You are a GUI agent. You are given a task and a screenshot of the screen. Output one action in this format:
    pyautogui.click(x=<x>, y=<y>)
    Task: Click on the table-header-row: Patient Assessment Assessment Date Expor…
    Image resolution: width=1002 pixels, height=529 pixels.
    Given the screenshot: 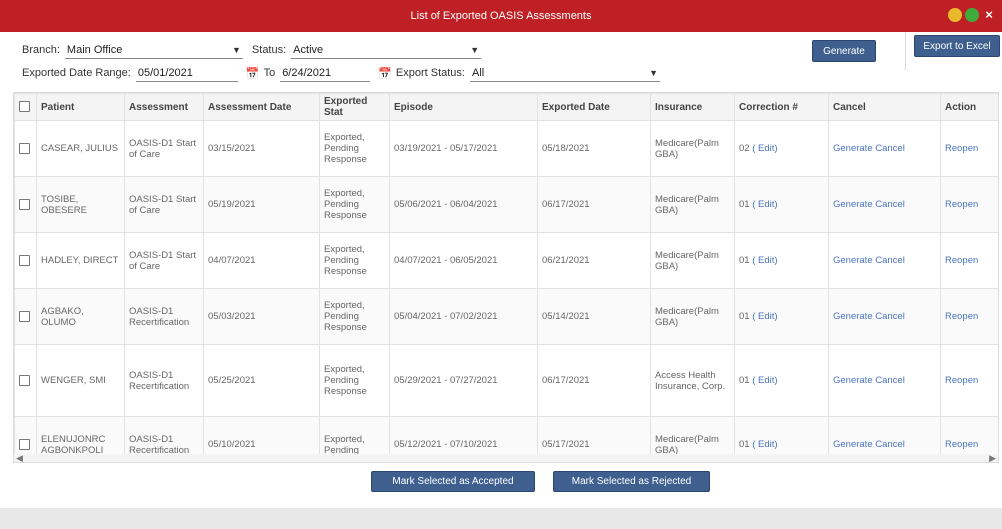 What is the action you would take?
    pyautogui.click(x=506, y=107)
    